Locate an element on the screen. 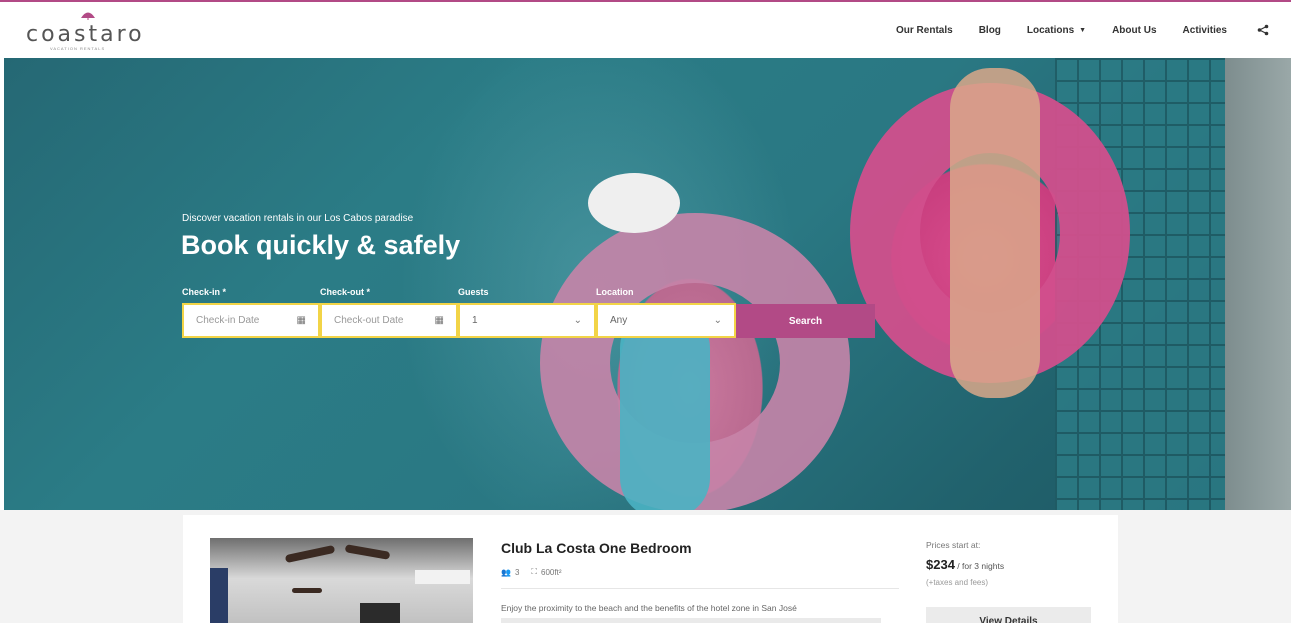 The height and width of the screenshot is (623, 1291). listing-photo is located at coordinates (341, 580).